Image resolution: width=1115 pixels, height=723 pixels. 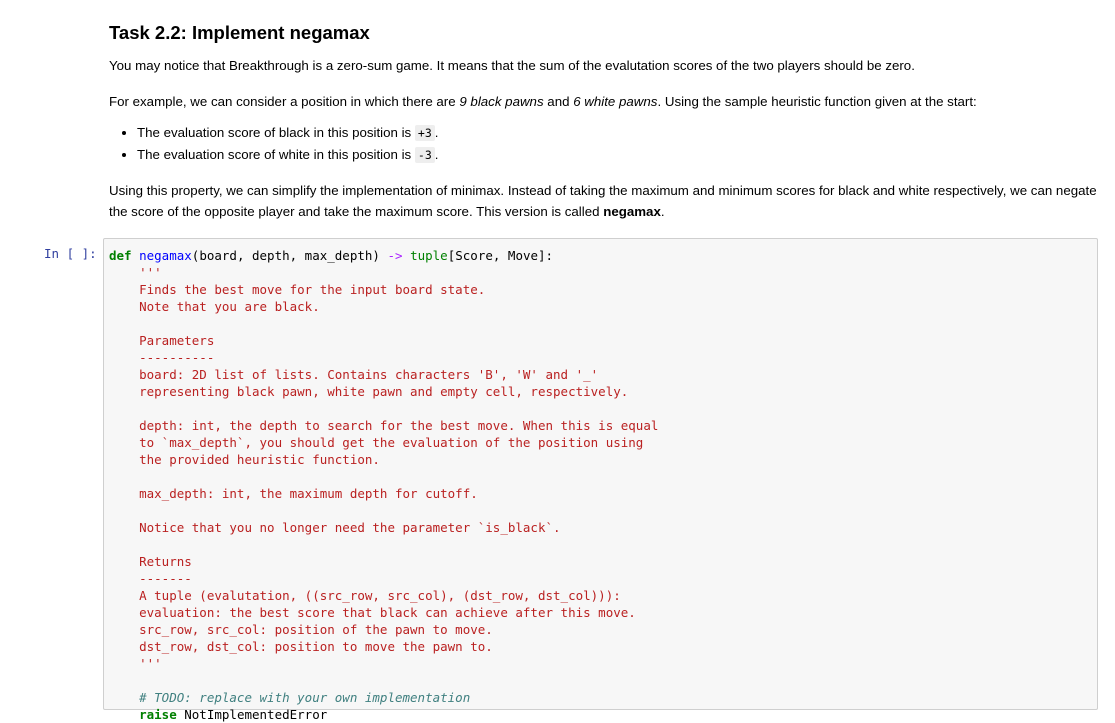 I want to click on input-prompt: In [ ]:, so click(x=70, y=253).